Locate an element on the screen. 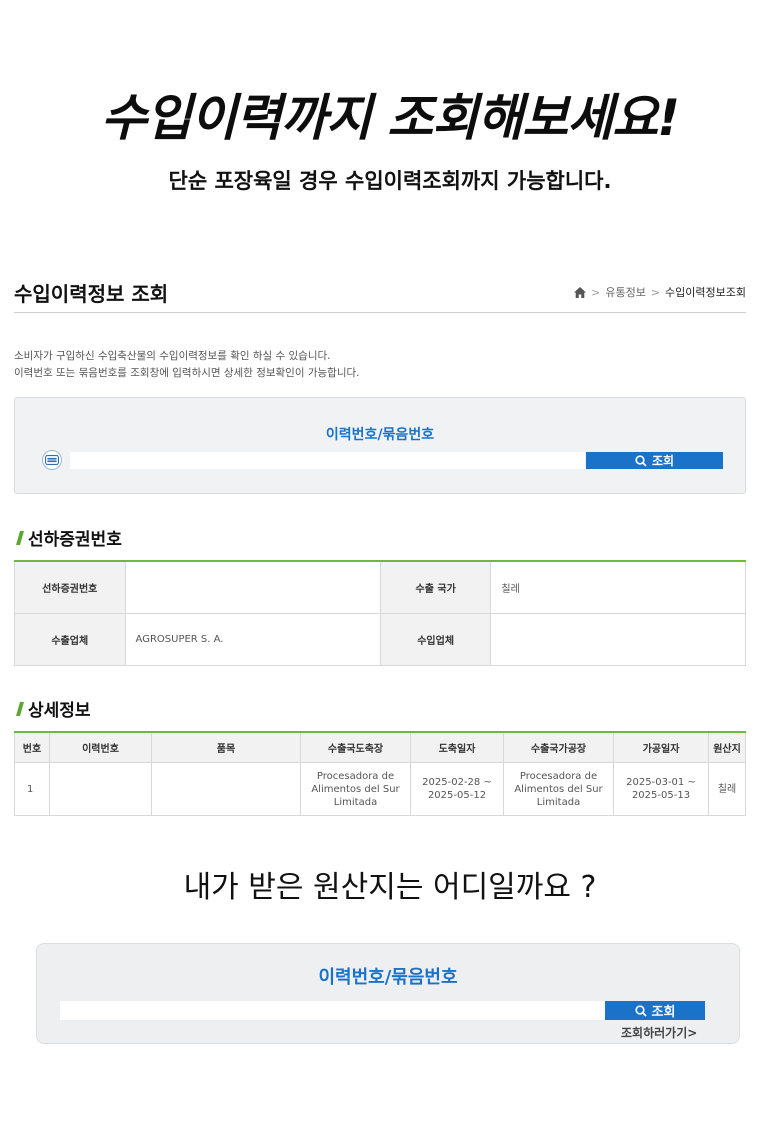 The image size is (780, 1136). table-header-row: 번호 이력번호 품목 수출국도축장 도축일자 수출국가공장 가공일자 원산지 is located at coordinates (380, 747).